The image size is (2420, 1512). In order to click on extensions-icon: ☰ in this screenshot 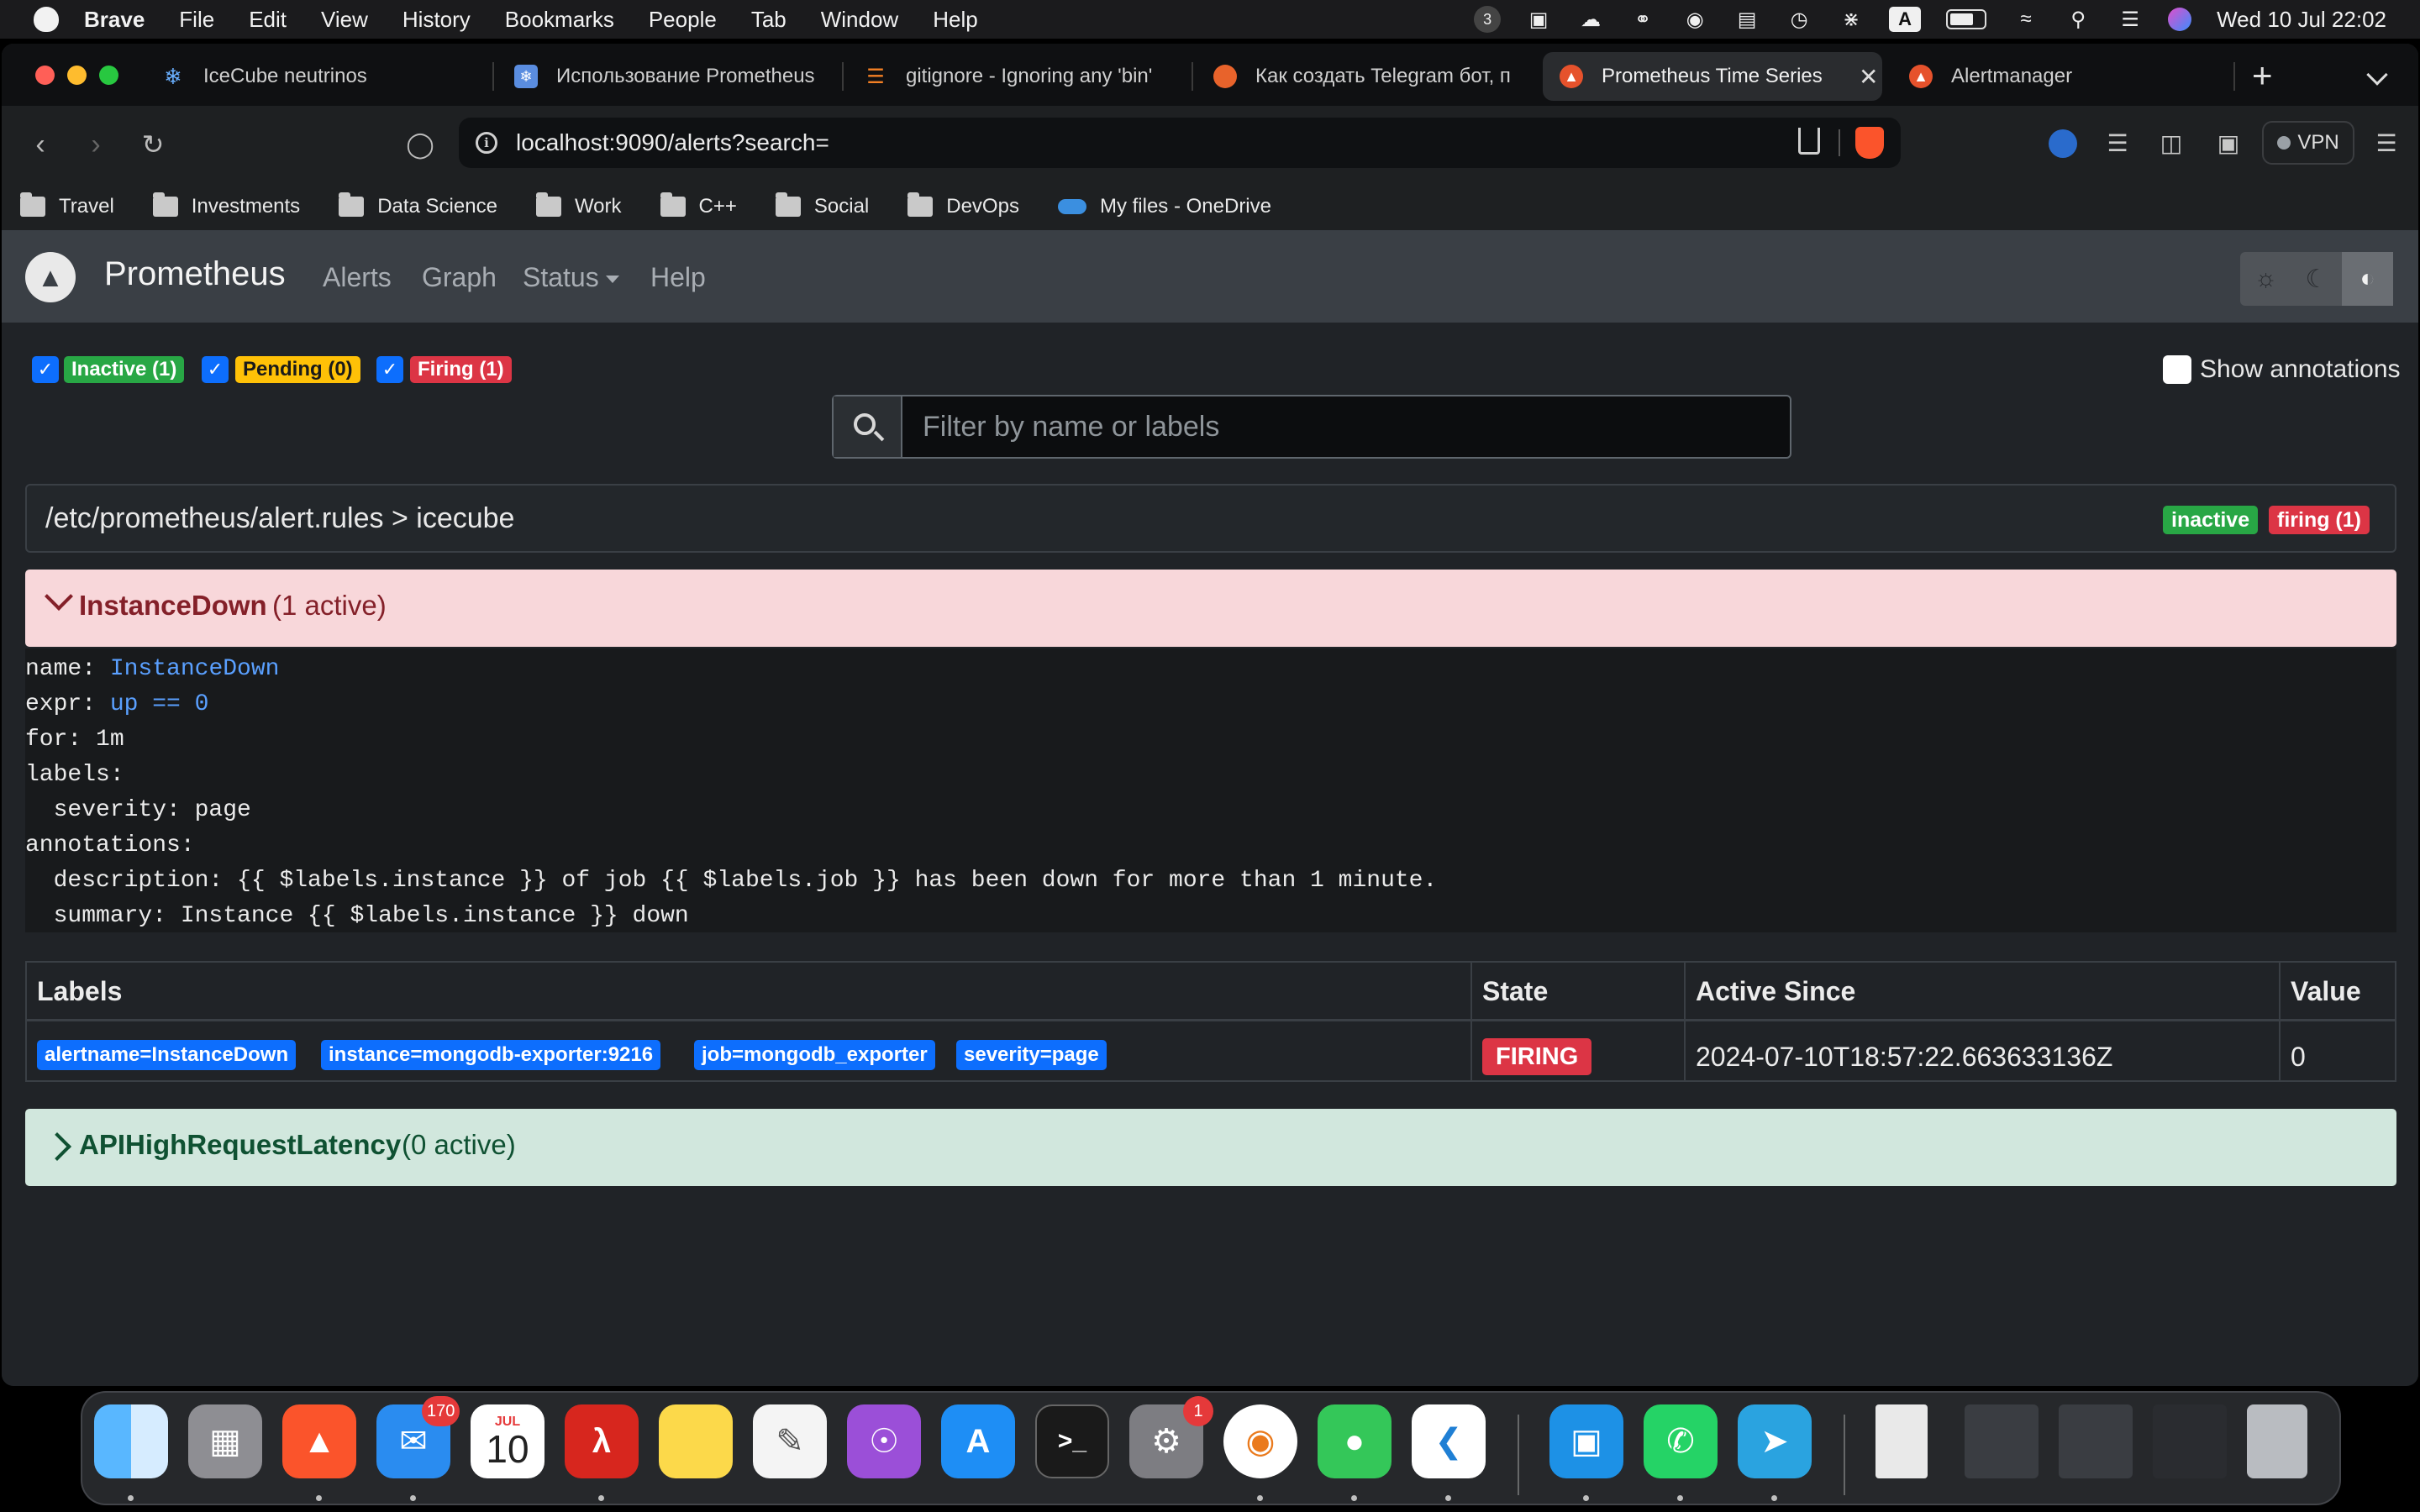, I will do `click(2117, 143)`.